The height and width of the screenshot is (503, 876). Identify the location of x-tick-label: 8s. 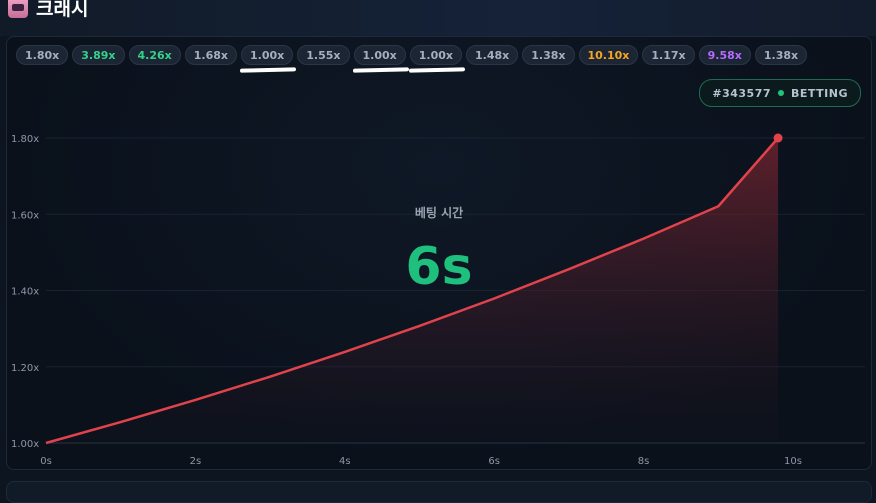
(644, 461).